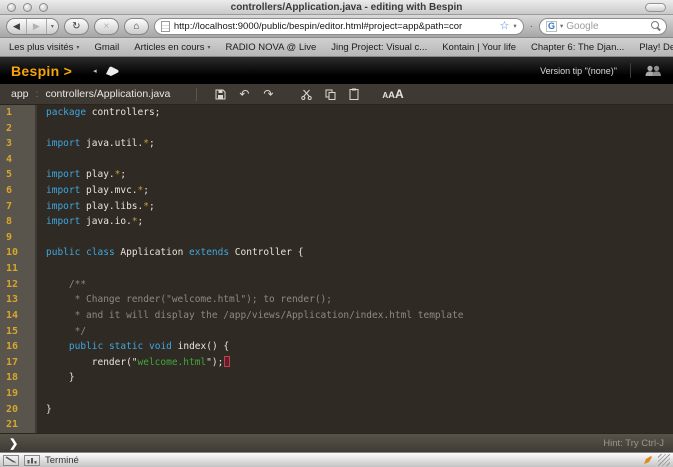 The width and height of the screenshot is (673, 467). What do you see at coordinates (336, 237) in the screenshot?
I see `code-line: 9` at bounding box center [336, 237].